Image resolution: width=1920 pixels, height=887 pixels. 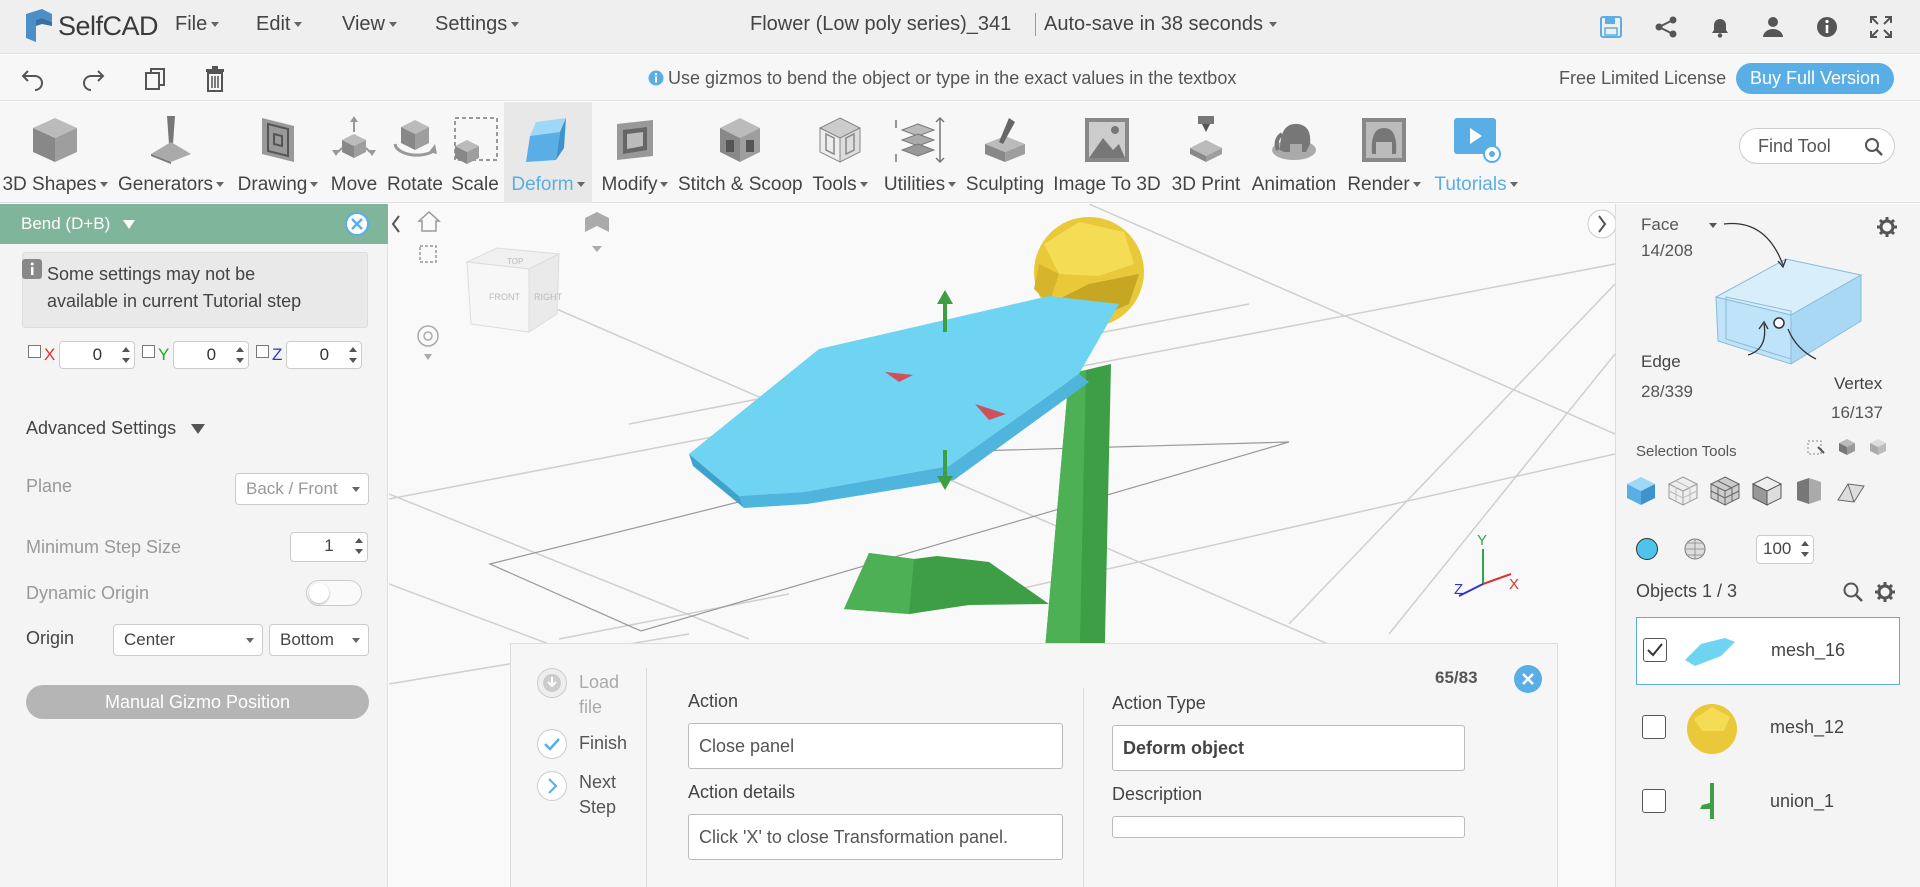 I want to click on undo-icon, so click(x=33, y=79).